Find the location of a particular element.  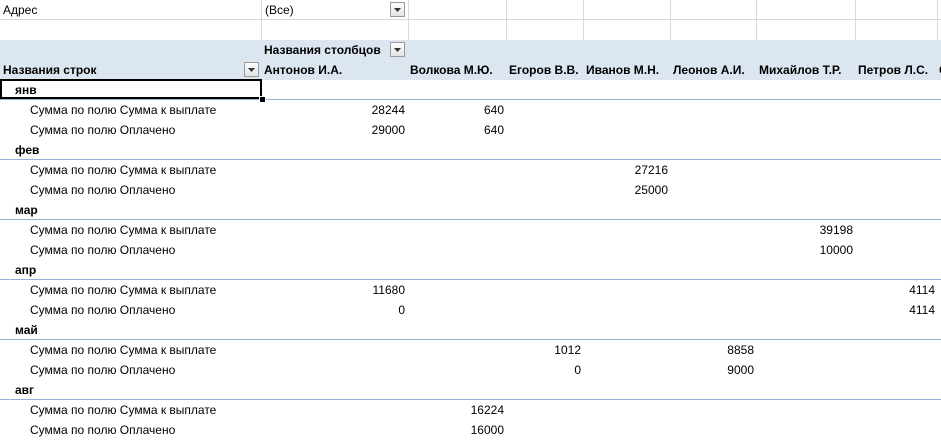

column-header-6: Петров Л.С. is located at coordinates (893, 70).